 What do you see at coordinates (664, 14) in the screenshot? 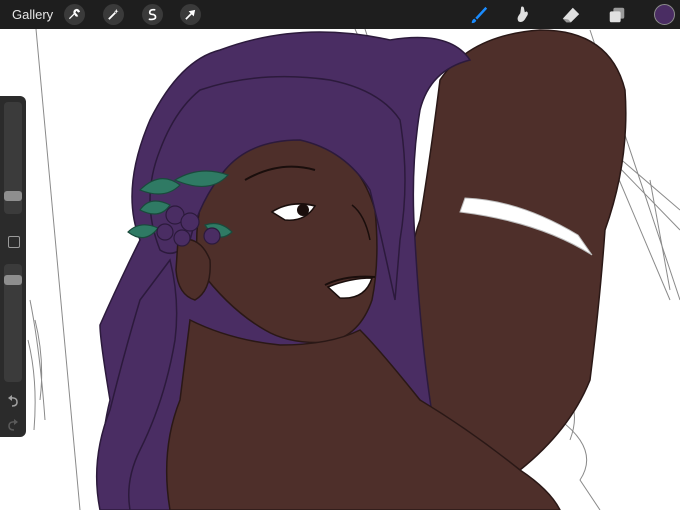
I see `color-swatch` at bounding box center [664, 14].